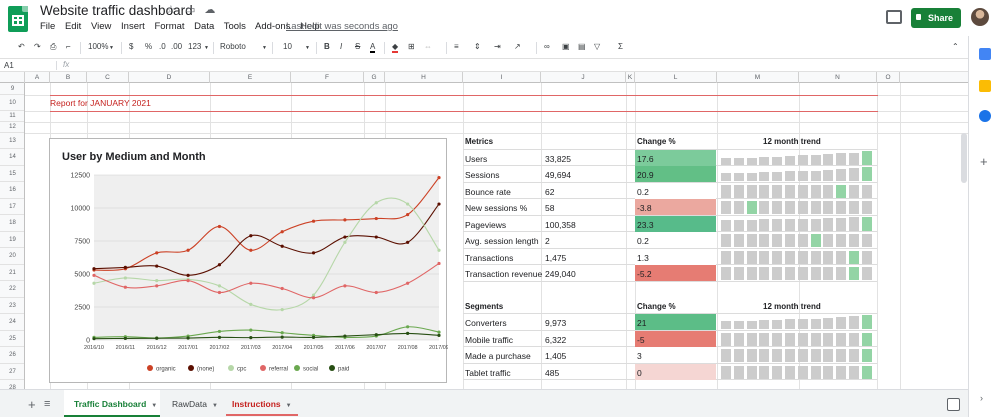  I want to click on row-header: 13, so click(12, 141).